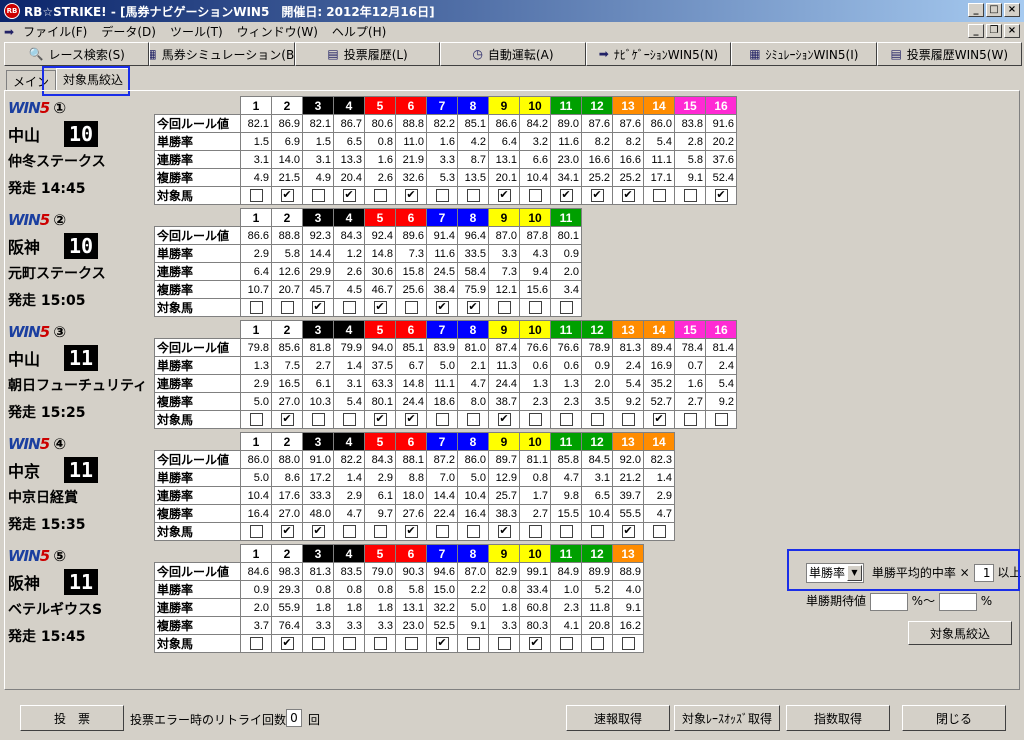  What do you see at coordinates (1012, 31) in the screenshot?
I see `mdi-close-icon: ×` at bounding box center [1012, 31].